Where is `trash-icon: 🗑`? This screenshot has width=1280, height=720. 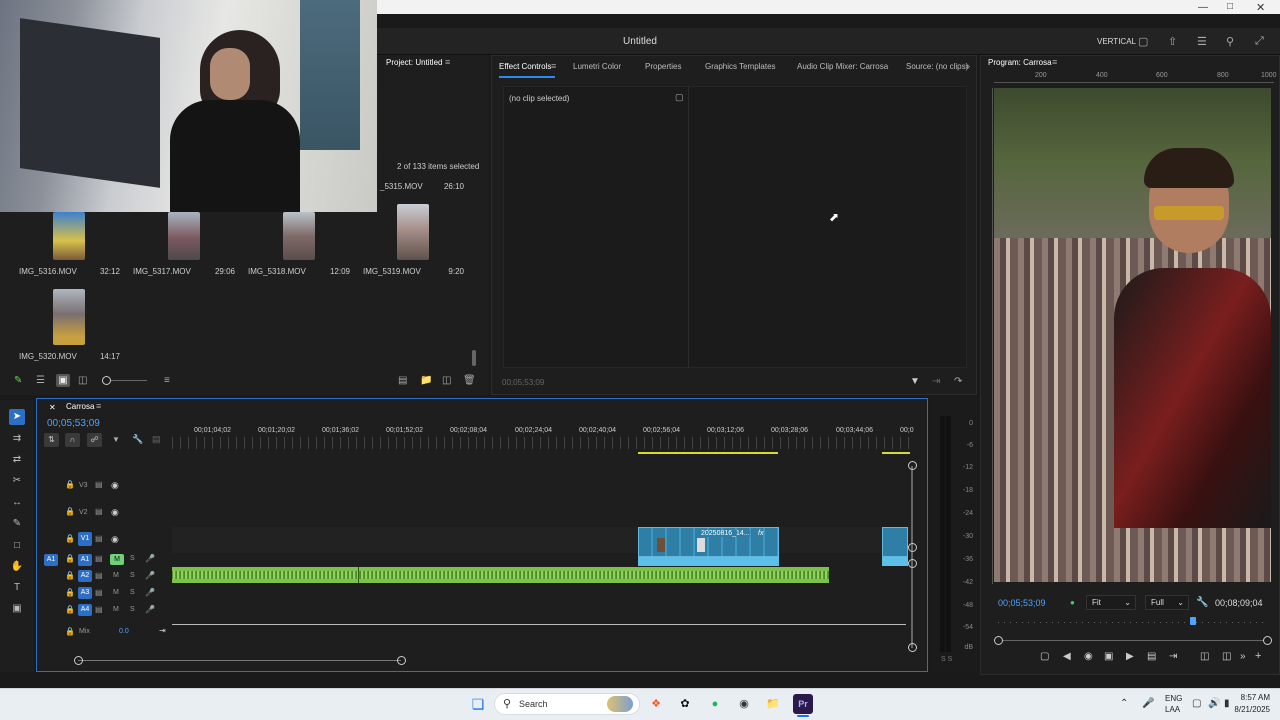
trash-icon: 🗑 is located at coordinates (469, 380).